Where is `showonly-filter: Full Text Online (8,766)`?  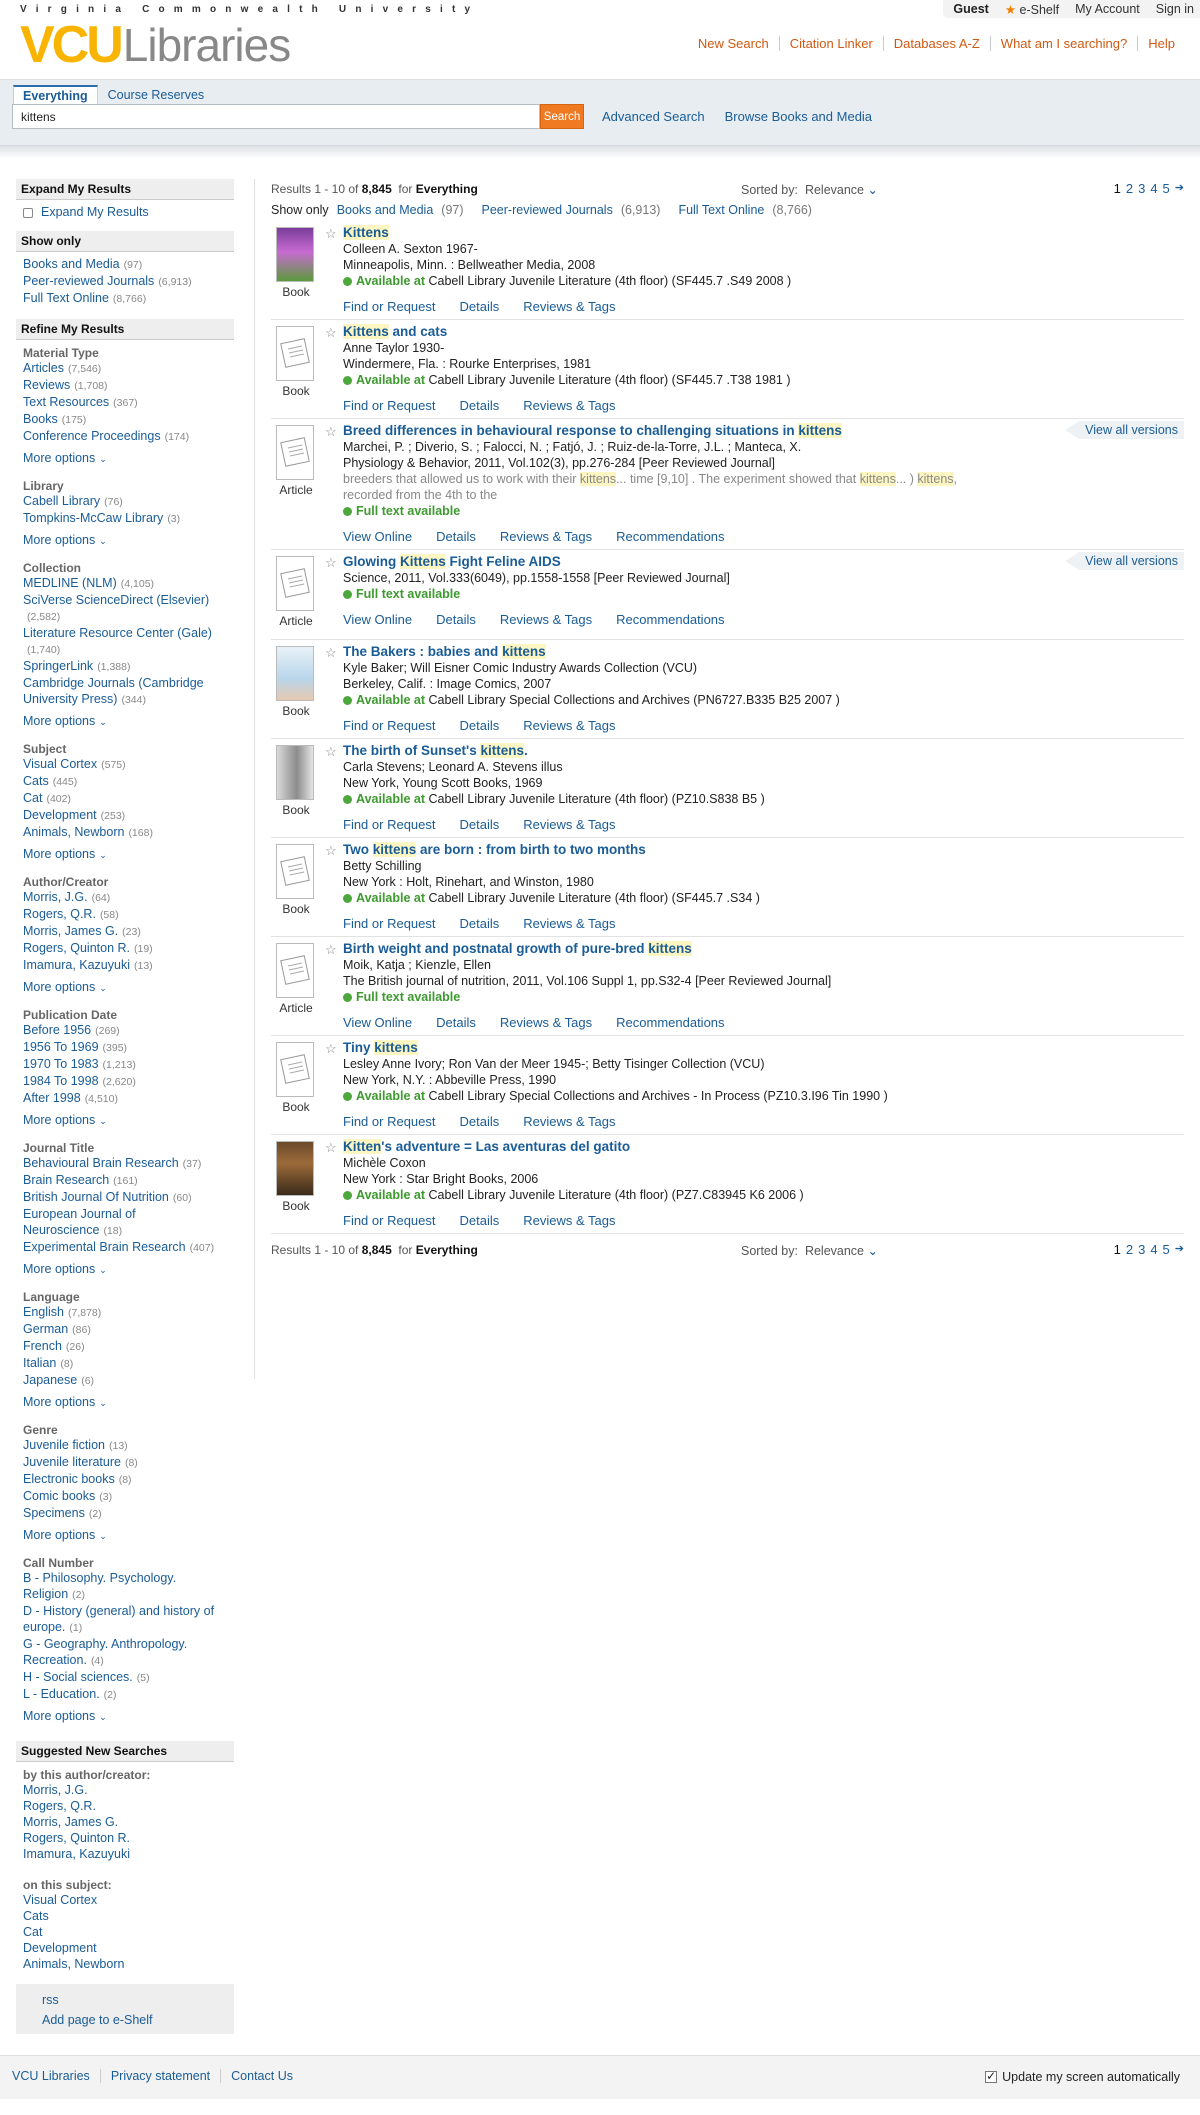
showonly-filter: Full Text Online (8,766) is located at coordinates (745, 210).